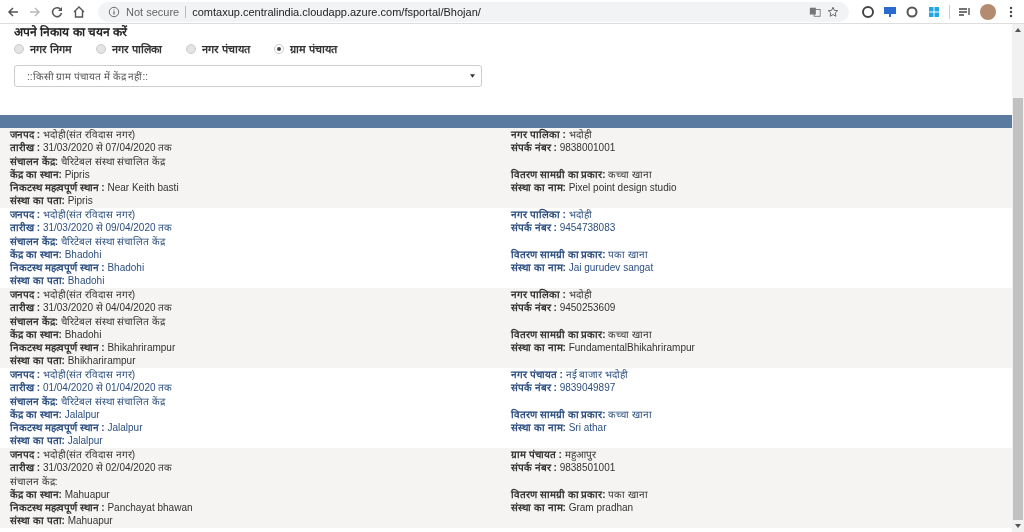 This screenshot has width=1024, height=532. Describe the element at coordinates (79, 11) in the screenshot. I see `home-icon` at that location.